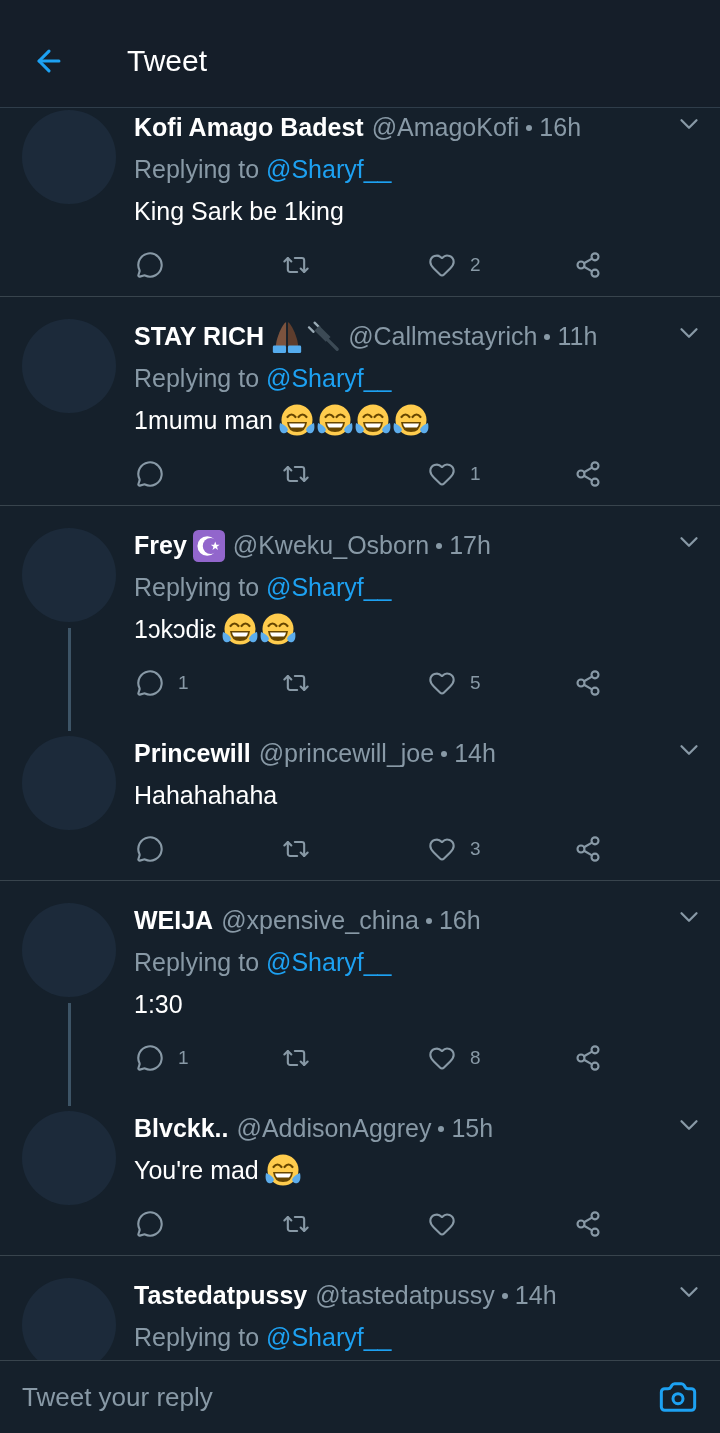 The width and height of the screenshot is (720, 1433). Describe the element at coordinates (208, 546) in the screenshot. I see `star-and-crescent-emoji-icon` at that location.